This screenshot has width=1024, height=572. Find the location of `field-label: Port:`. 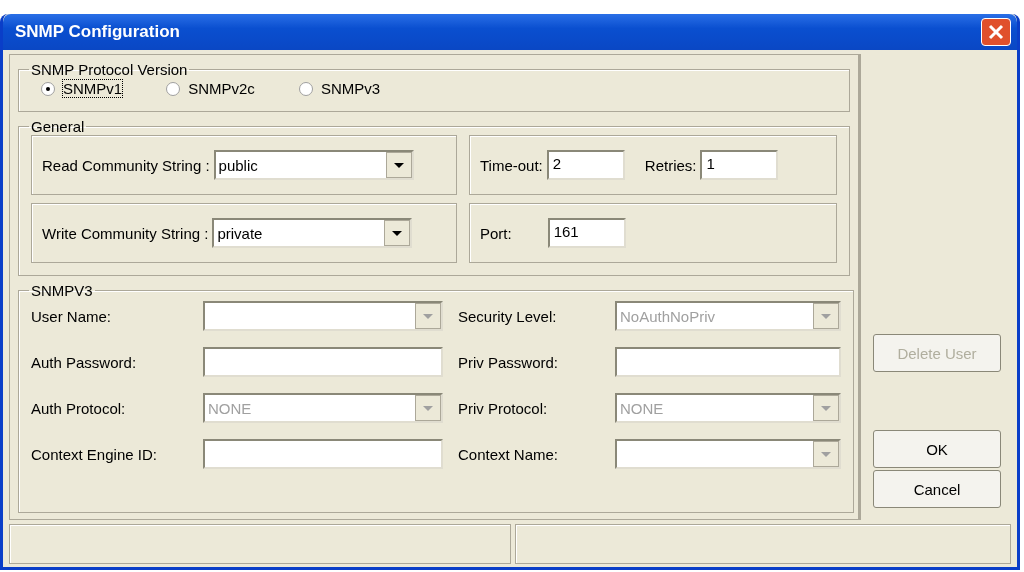

field-label: Port: is located at coordinates (496, 233).